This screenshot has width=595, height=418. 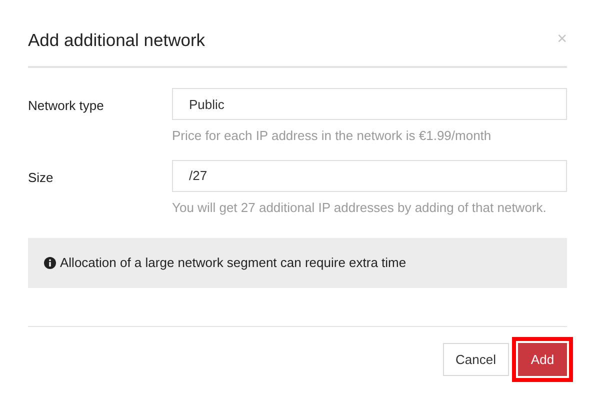 I want to click on notice-text: Allocation of a large network segment can require extra time, so click(x=233, y=263).